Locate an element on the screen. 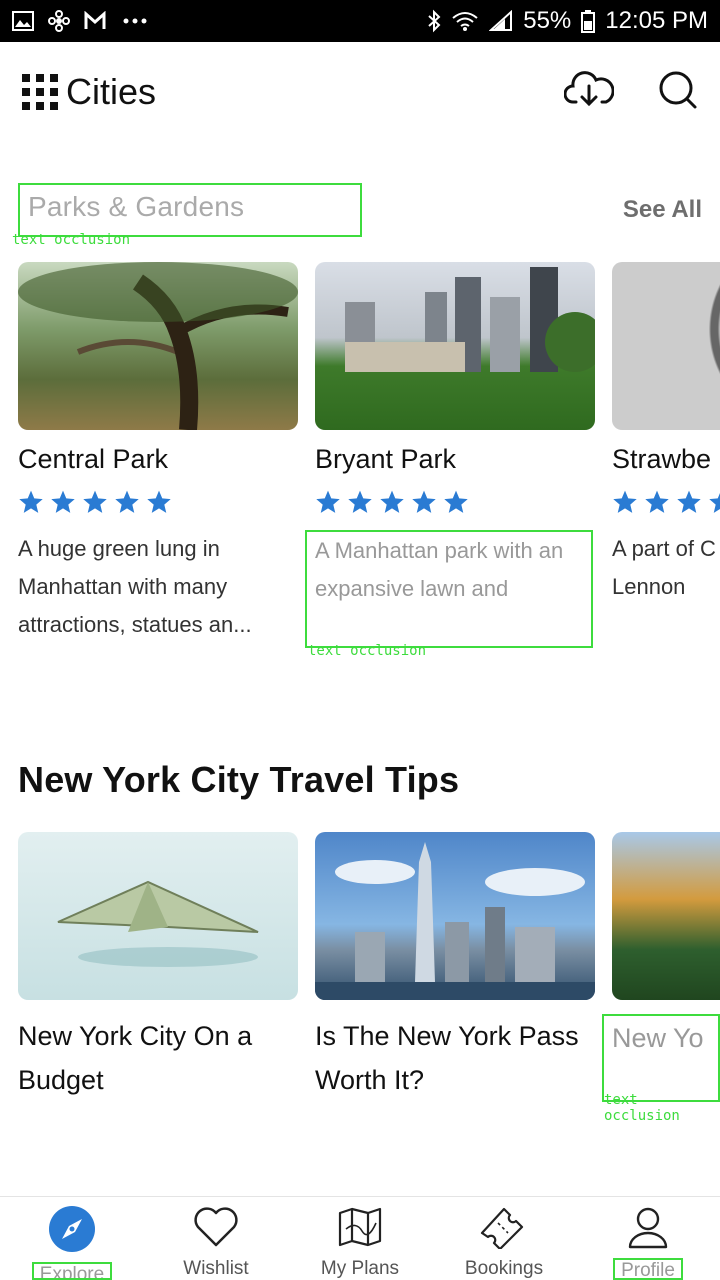  gmail-icon is located at coordinates (96, 21).